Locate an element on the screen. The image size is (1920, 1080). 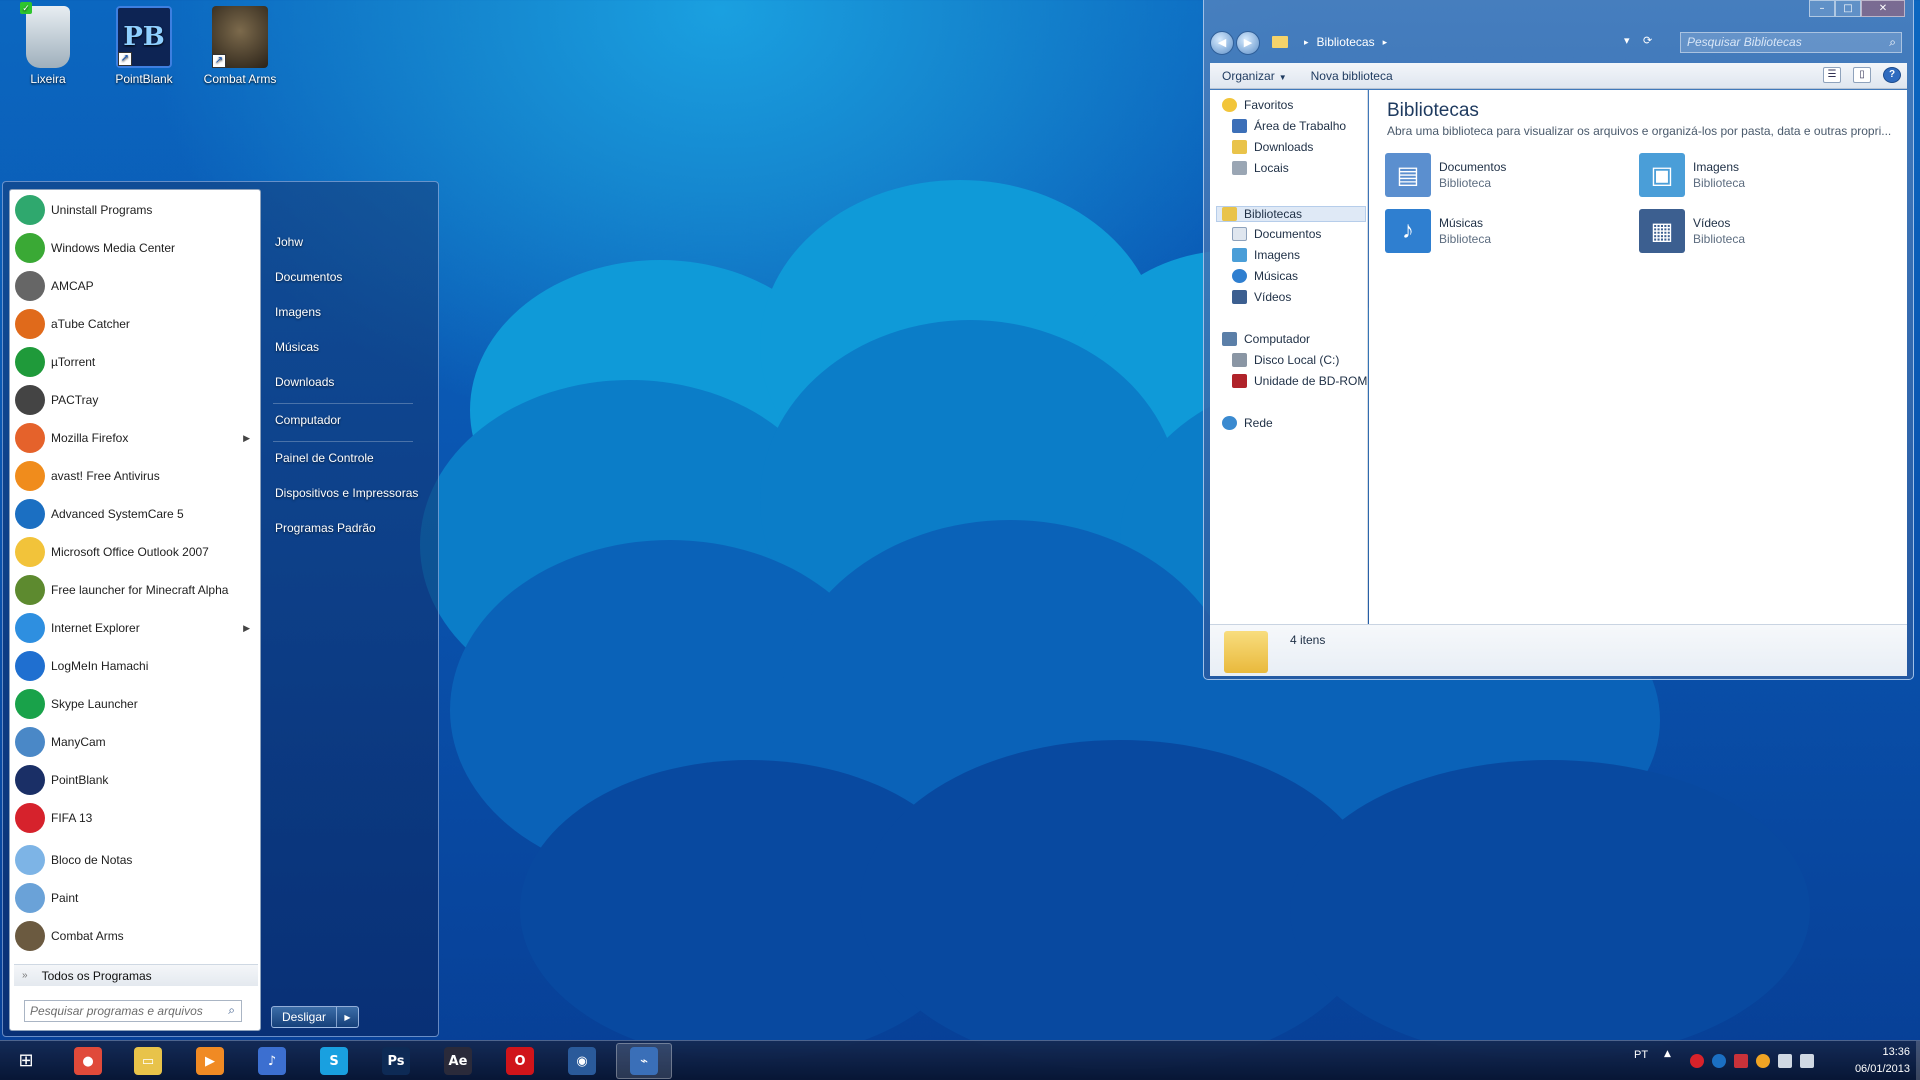
organize-button: Organizar ▼ is located at coordinates (1254, 76).